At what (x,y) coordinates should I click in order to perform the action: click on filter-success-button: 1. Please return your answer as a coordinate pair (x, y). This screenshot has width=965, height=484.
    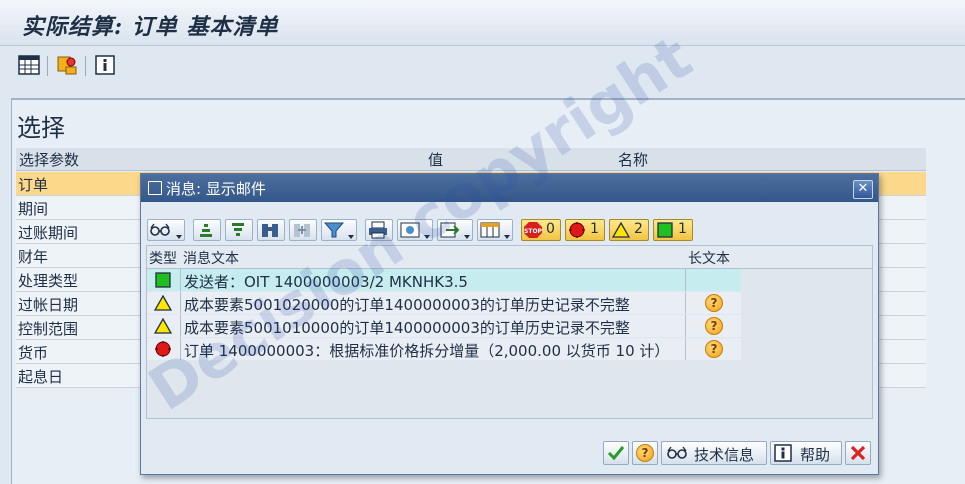
    Looking at the image, I should click on (673, 230).